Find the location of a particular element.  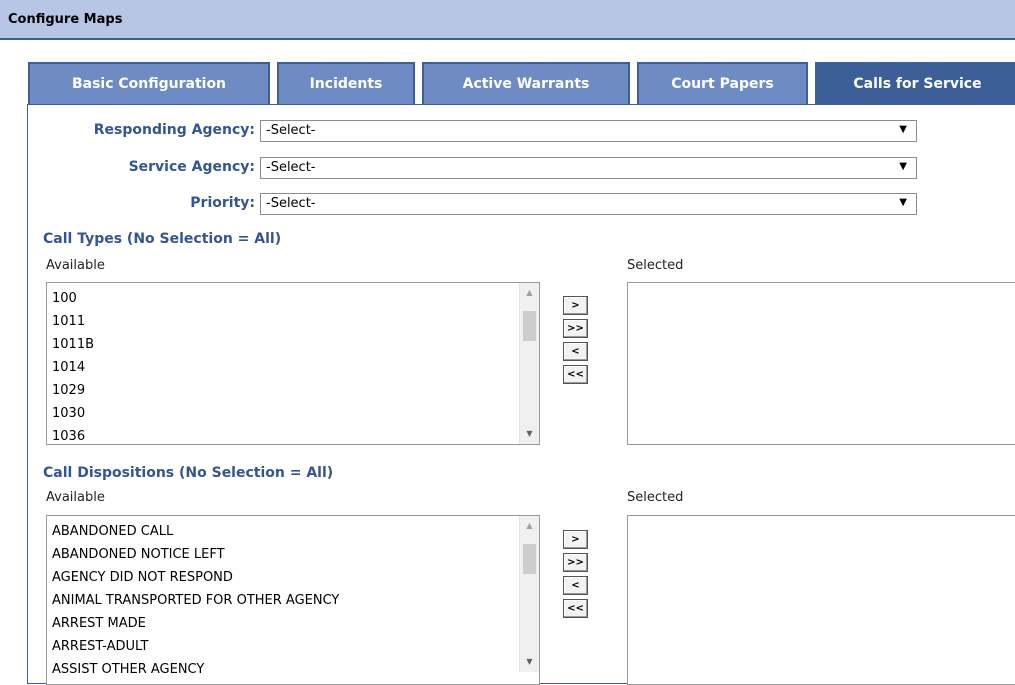

call-dispositions-selected-list is located at coordinates (821, 600).